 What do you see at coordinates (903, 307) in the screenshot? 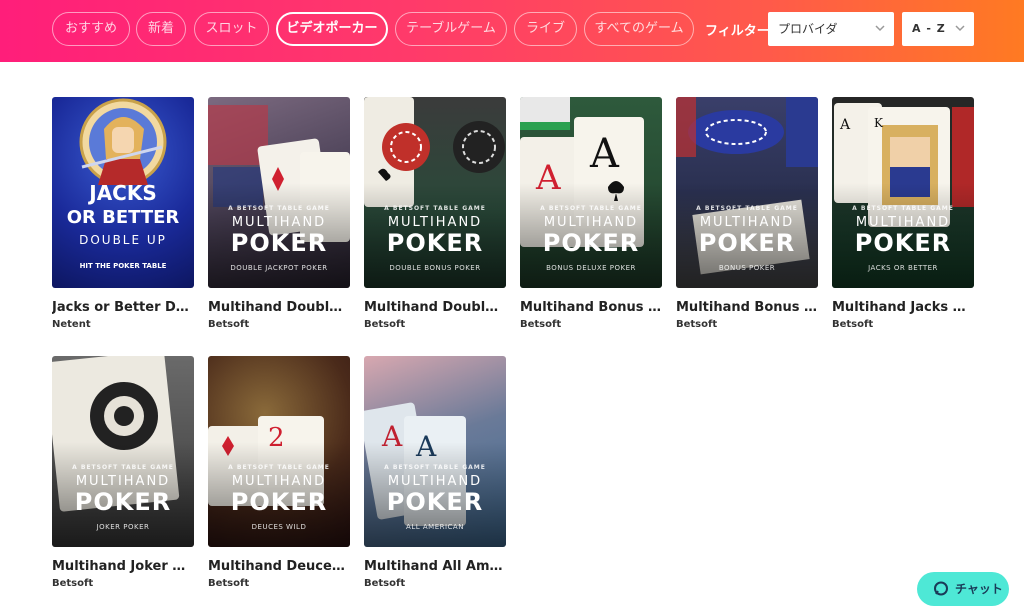
I see `game-title: Multihand Jacks Or Better` at bounding box center [903, 307].